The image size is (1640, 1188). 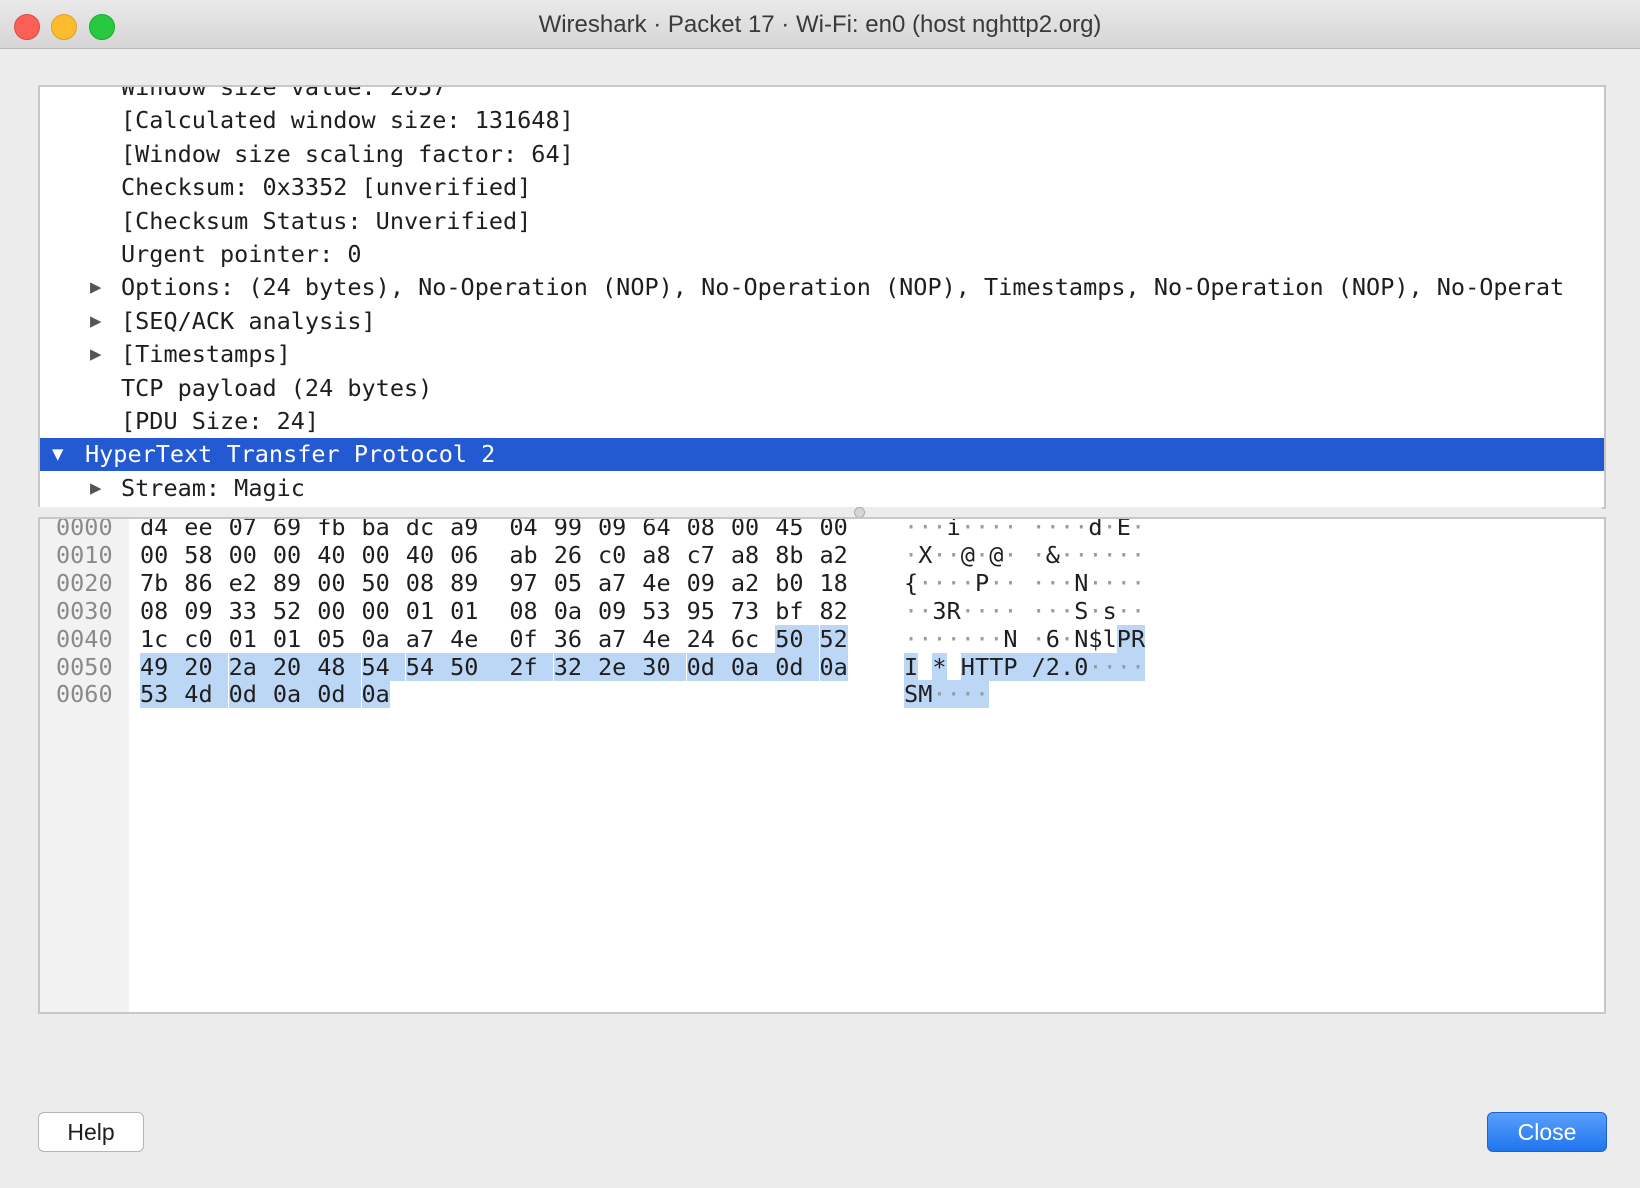 What do you see at coordinates (745, 611) in the screenshot?
I see `hex-byte: 73` at bounding box center [745, 611].